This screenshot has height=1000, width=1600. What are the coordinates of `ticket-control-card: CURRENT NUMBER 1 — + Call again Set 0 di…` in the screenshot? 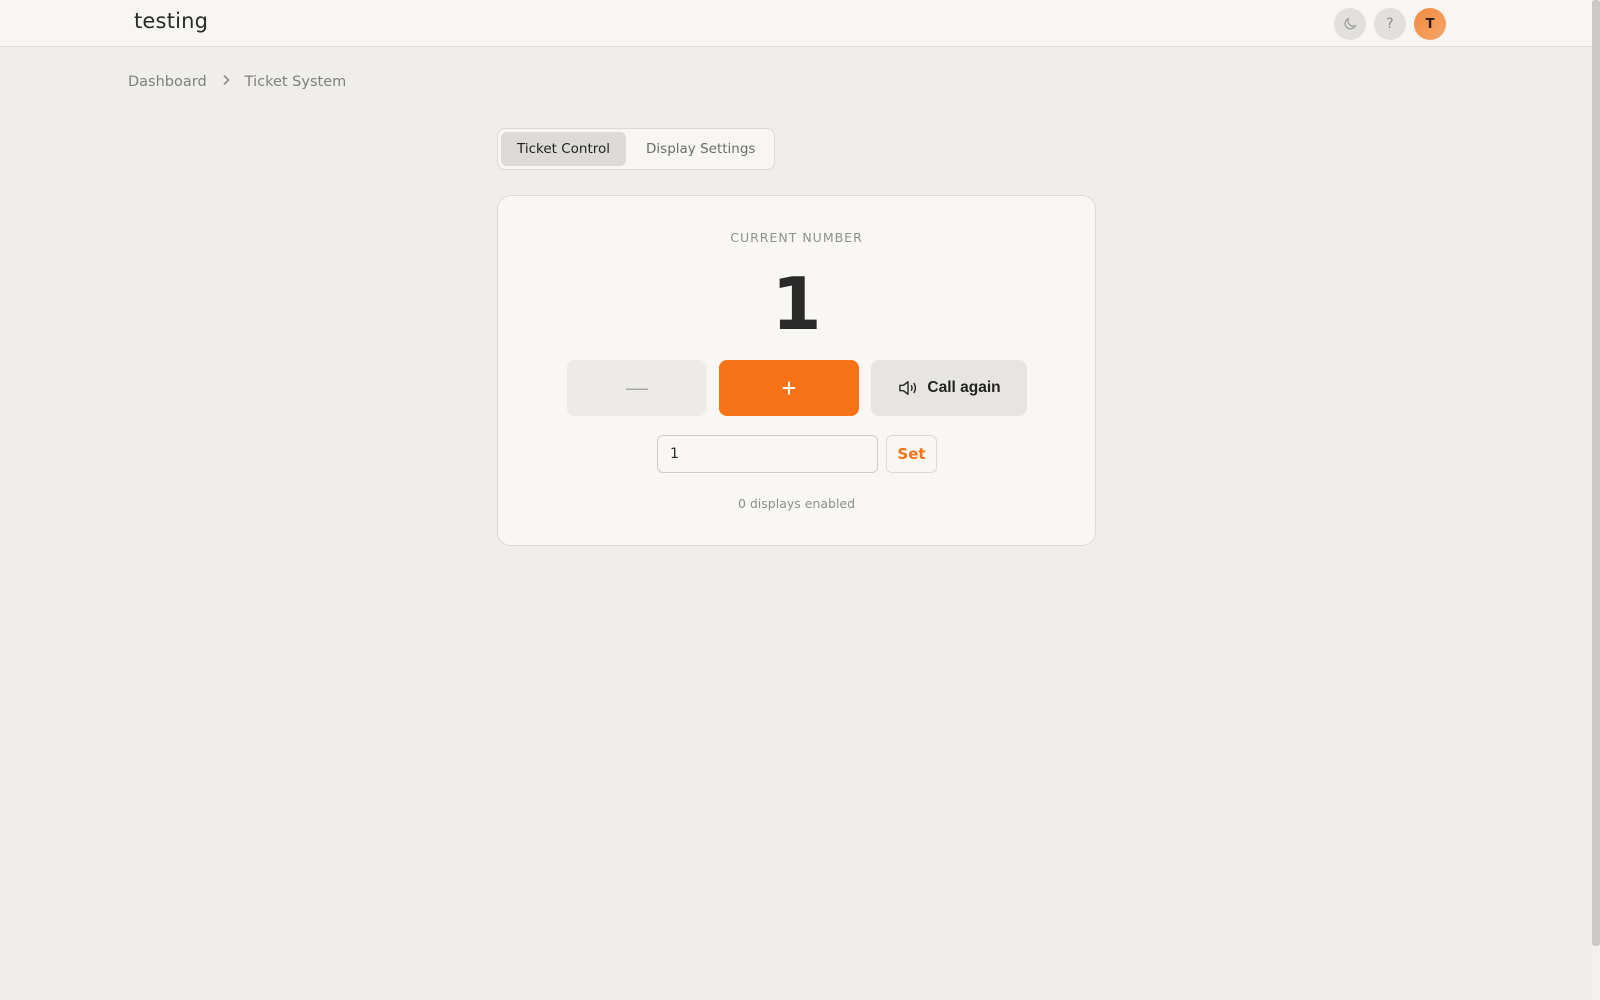 It's located at (796, 370).